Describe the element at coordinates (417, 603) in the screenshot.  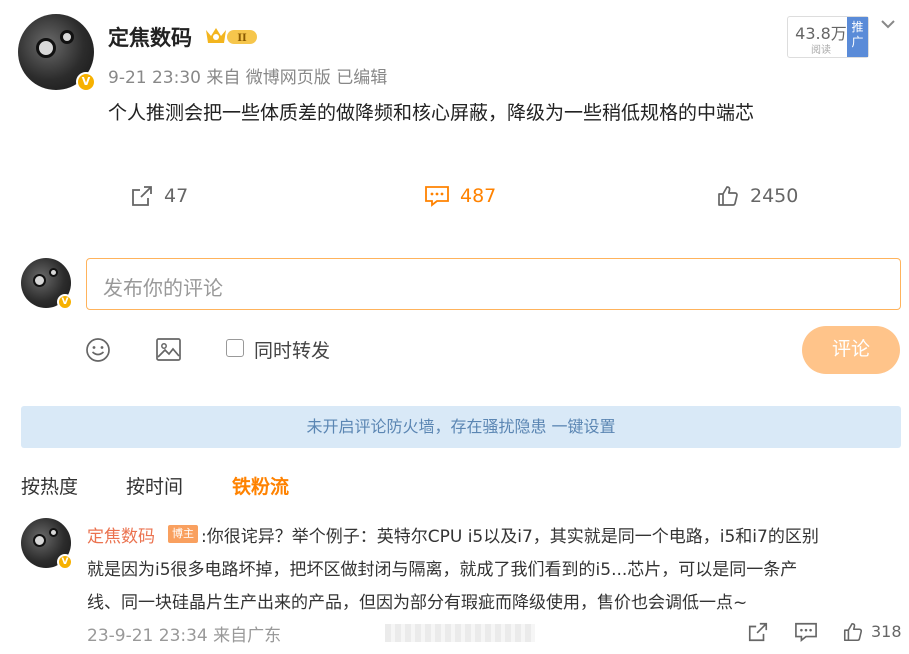
I see `comment-text-line-3: 线、同一块硅晶片生产出来的产品，但因为部分有瑕疵而降级使用，售价也会调低一点~` at that location.